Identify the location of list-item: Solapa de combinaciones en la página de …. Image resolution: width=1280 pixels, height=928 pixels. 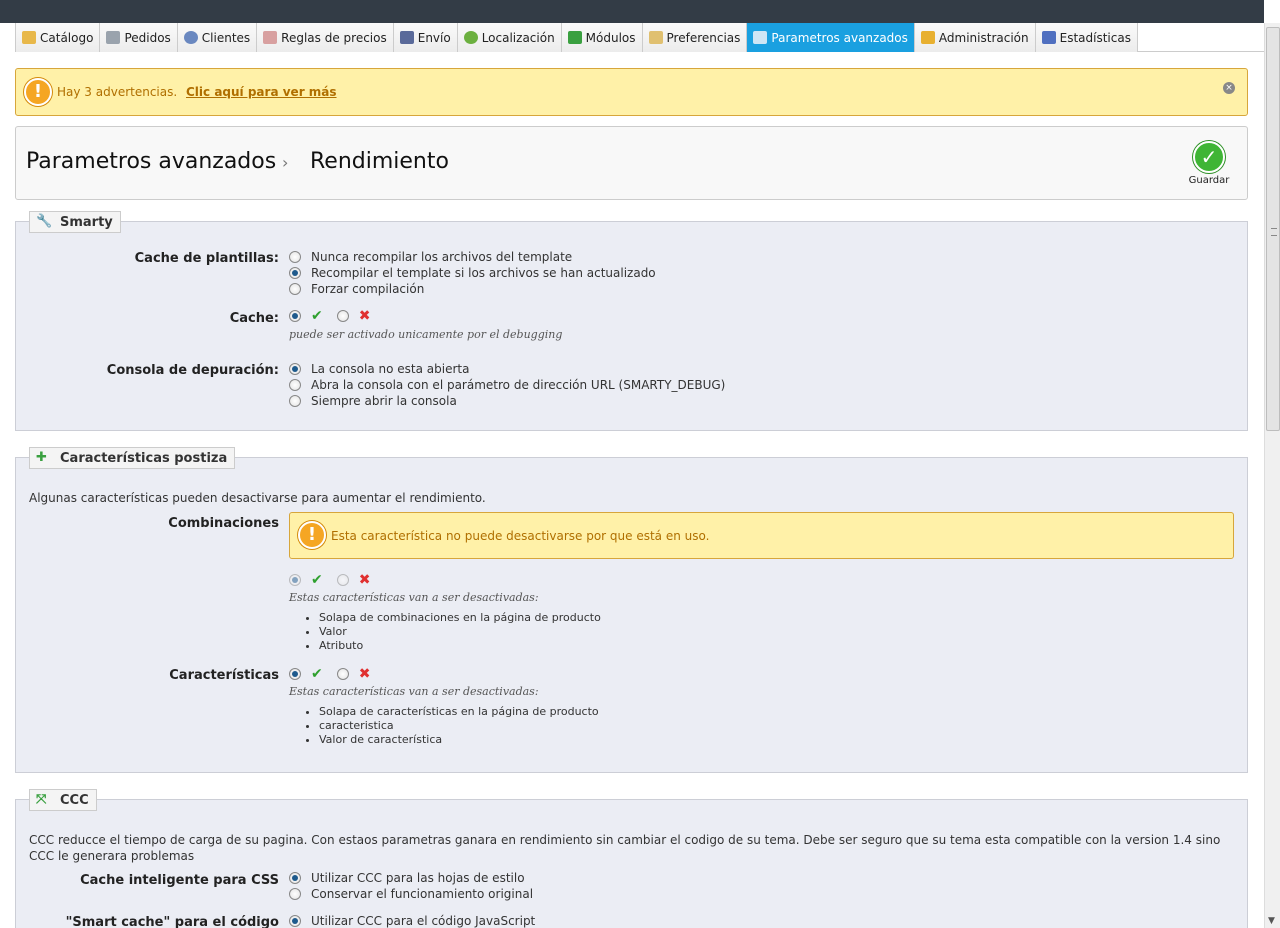
(460, 618).